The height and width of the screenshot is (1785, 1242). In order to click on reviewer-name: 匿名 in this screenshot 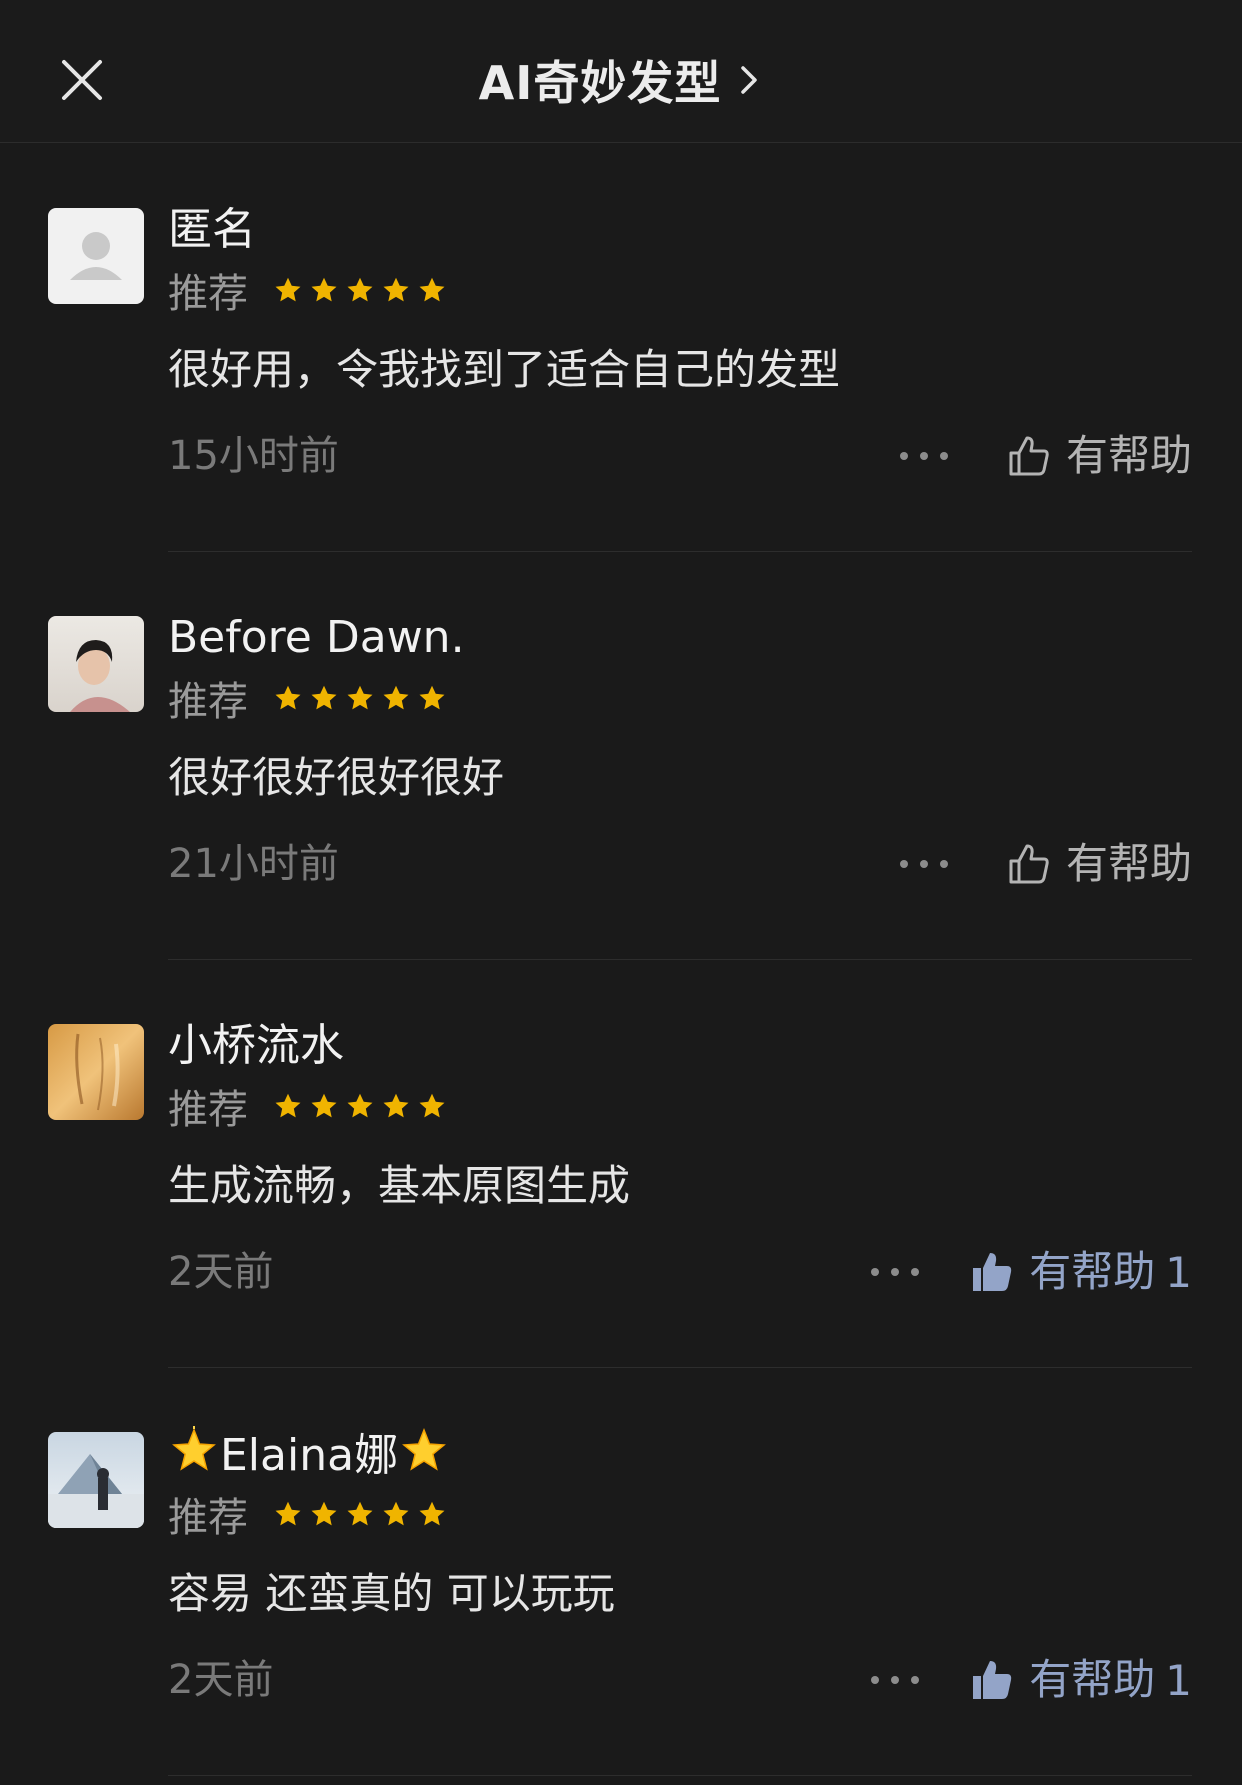, I will do `click(212, 230)`.